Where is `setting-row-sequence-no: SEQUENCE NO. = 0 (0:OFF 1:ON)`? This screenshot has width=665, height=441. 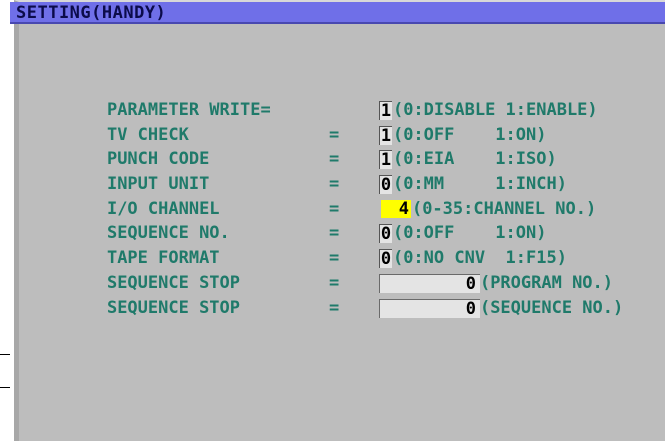 setting-row-sequence-no: SEQUENCE NO. = 0 (0:OFF 1:ON) is located at coordinates (306, 221).